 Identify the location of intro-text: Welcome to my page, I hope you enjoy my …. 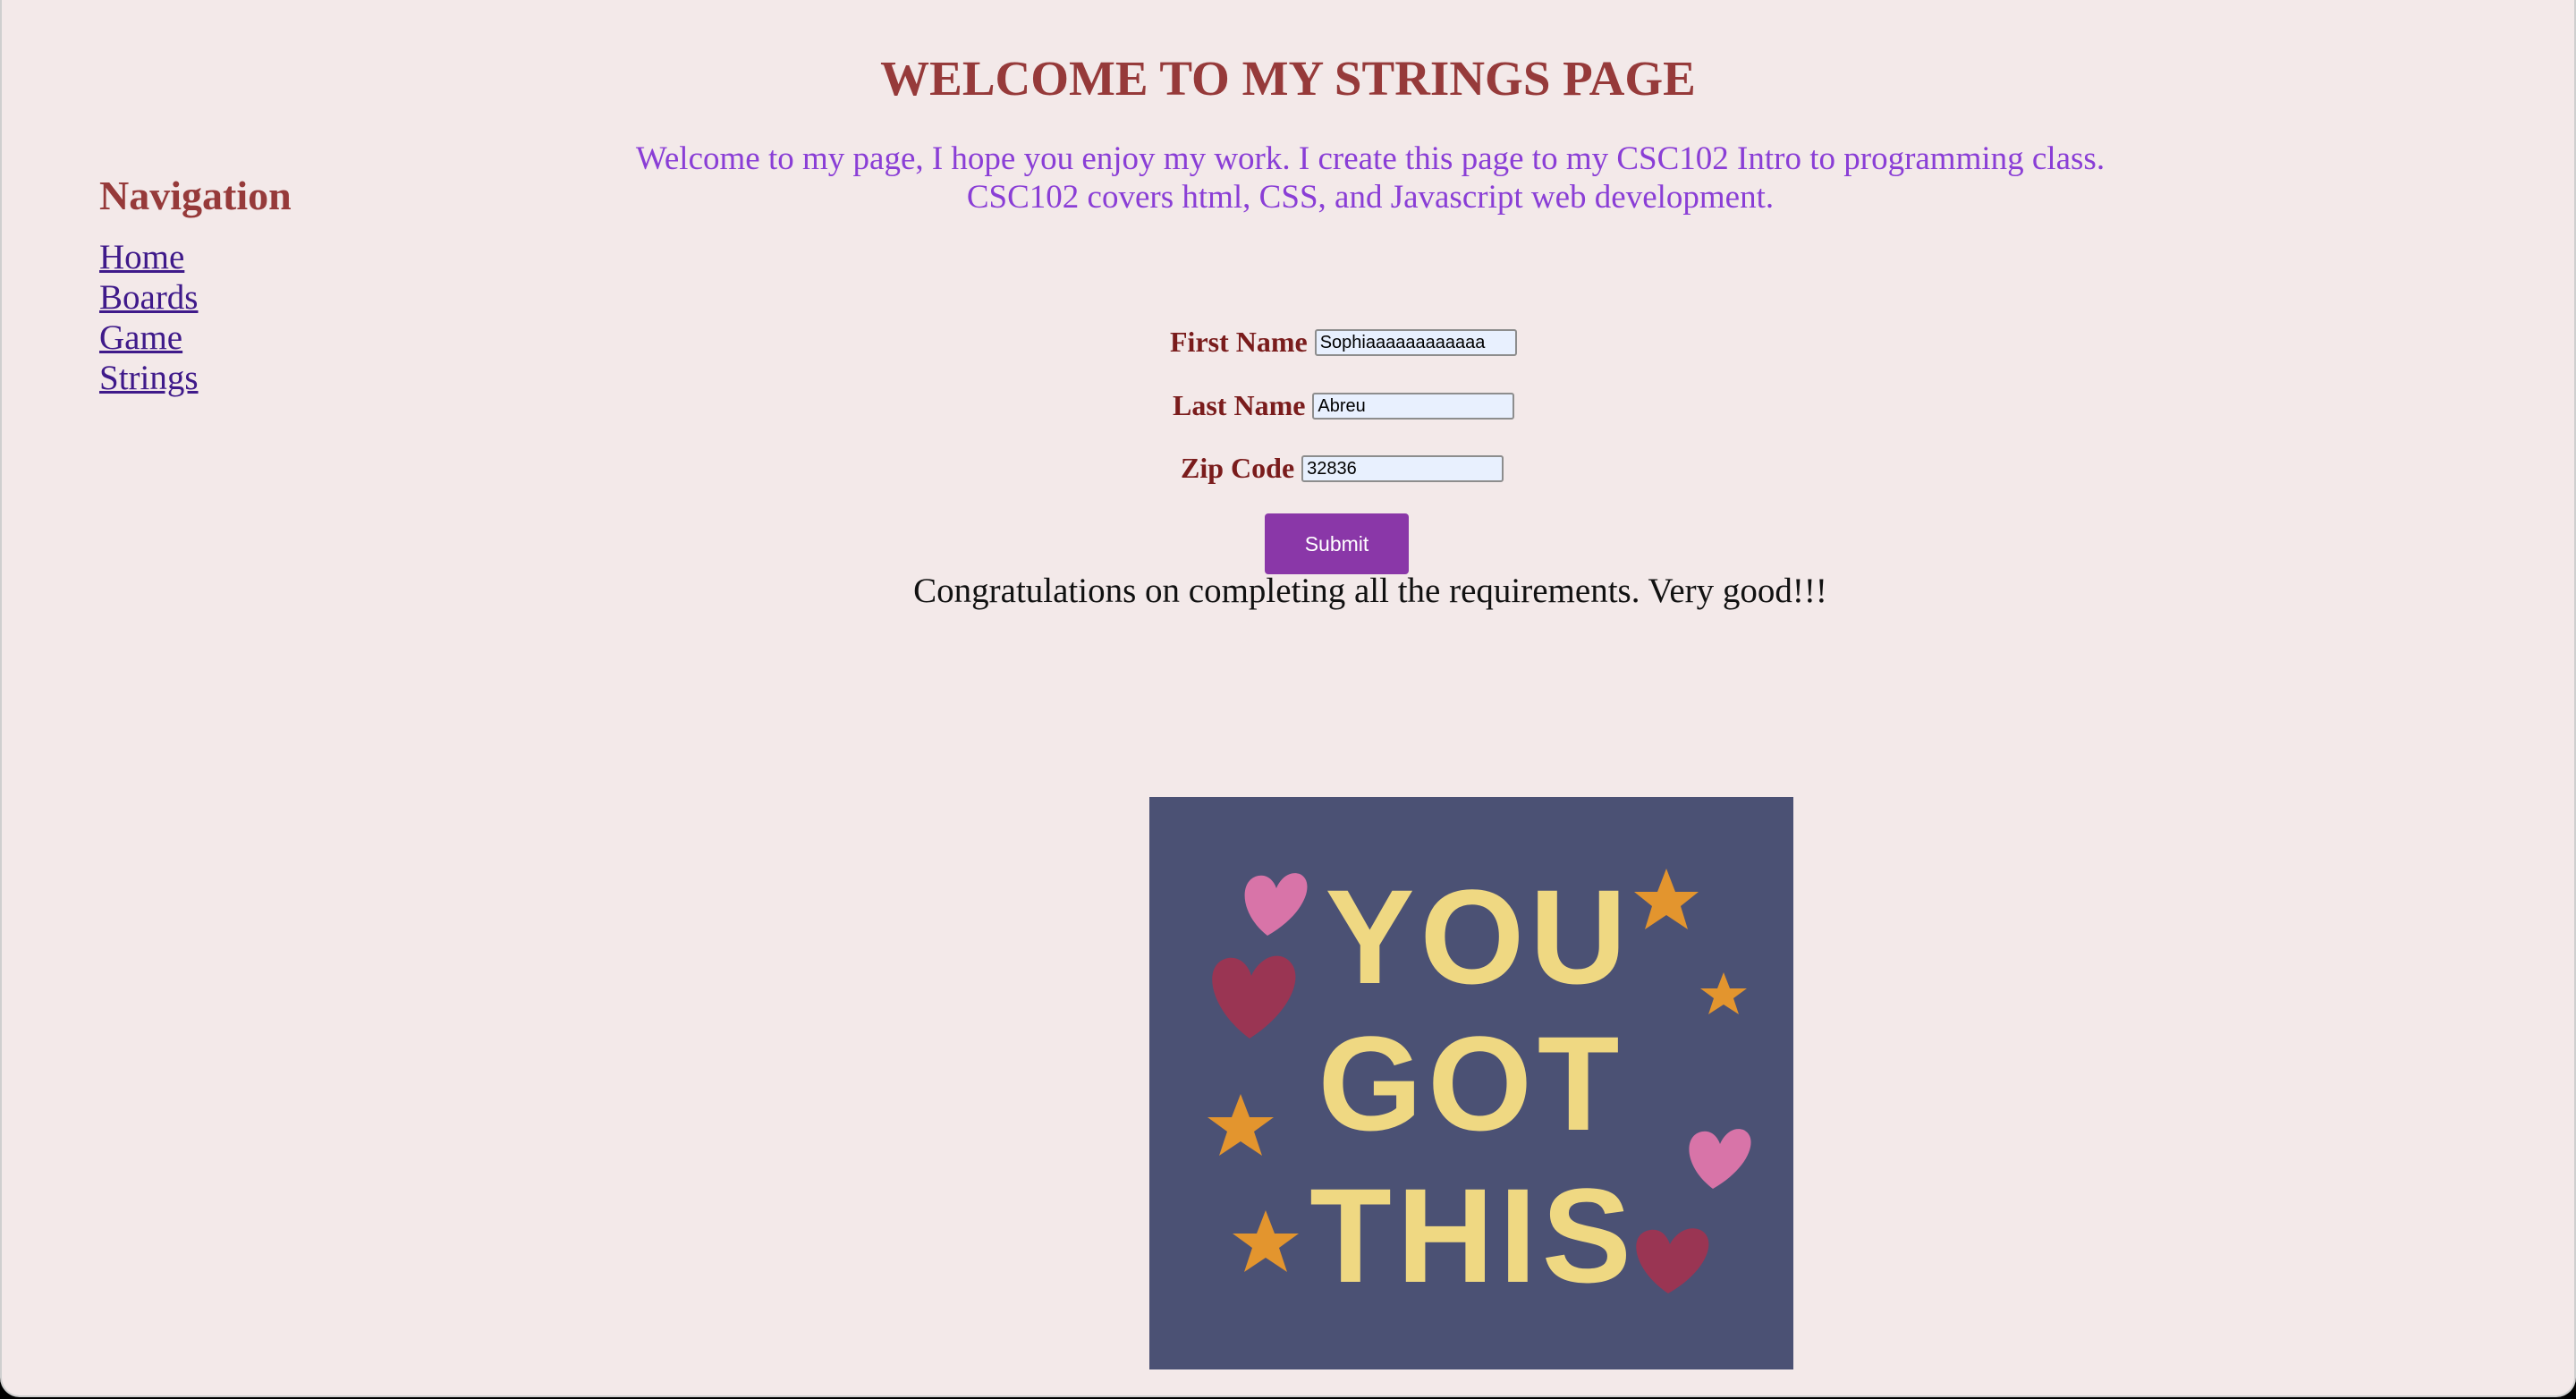
(1370, 178).